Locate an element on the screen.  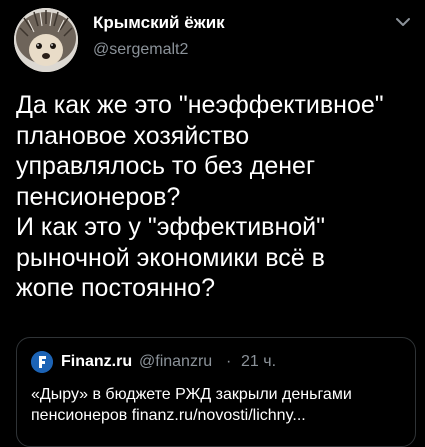
tweet-text-line: управлялось то без денег is located at coordinates (166, 166).